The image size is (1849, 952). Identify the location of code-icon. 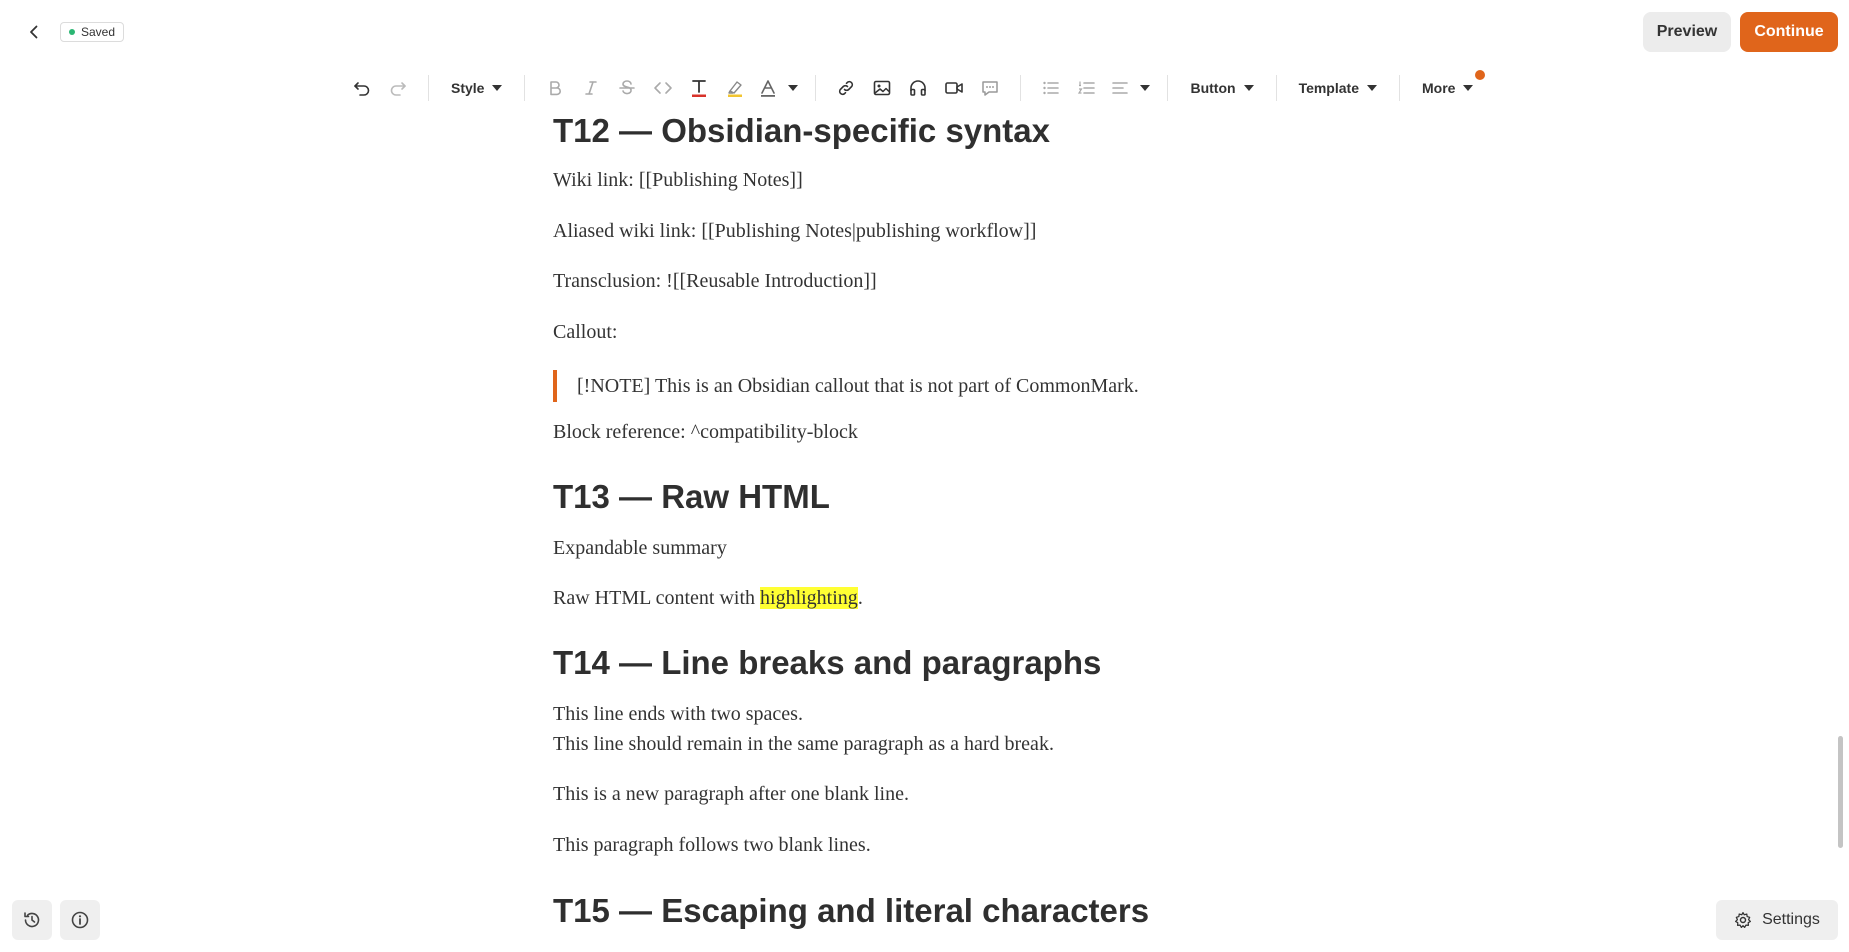
(663, 88).